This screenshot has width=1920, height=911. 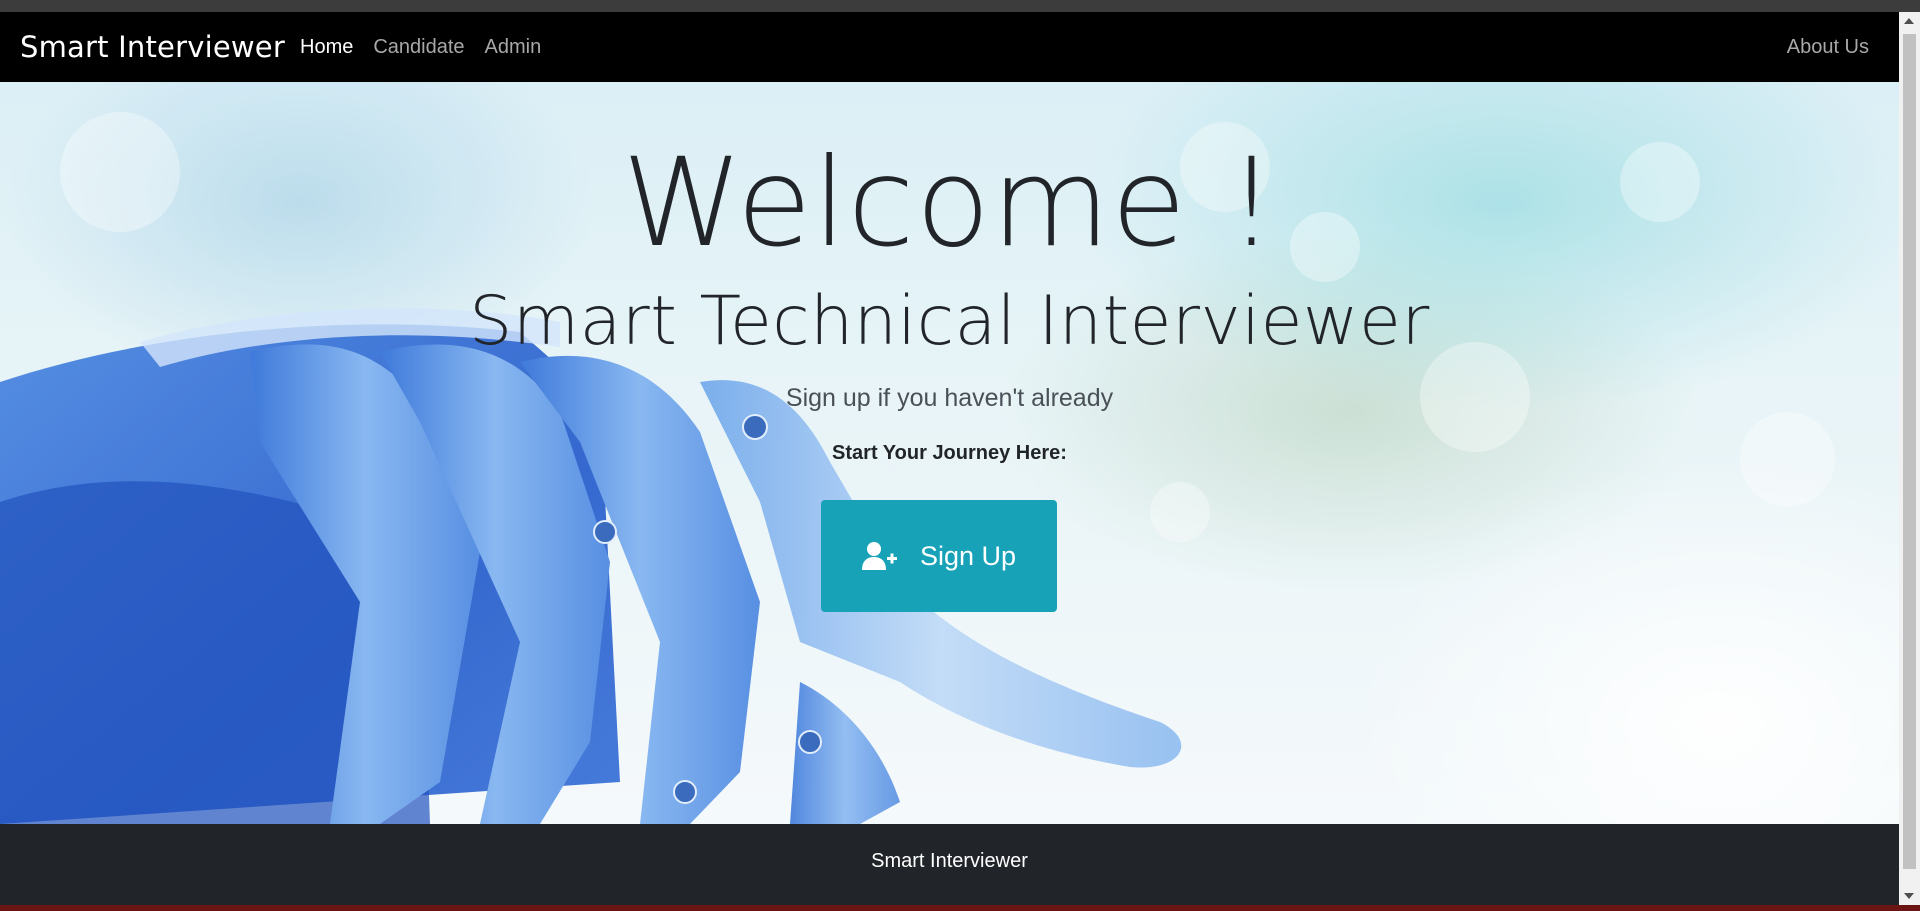 I want to click on scroll-down-arrow-icon, so click(x=1909, y=896).